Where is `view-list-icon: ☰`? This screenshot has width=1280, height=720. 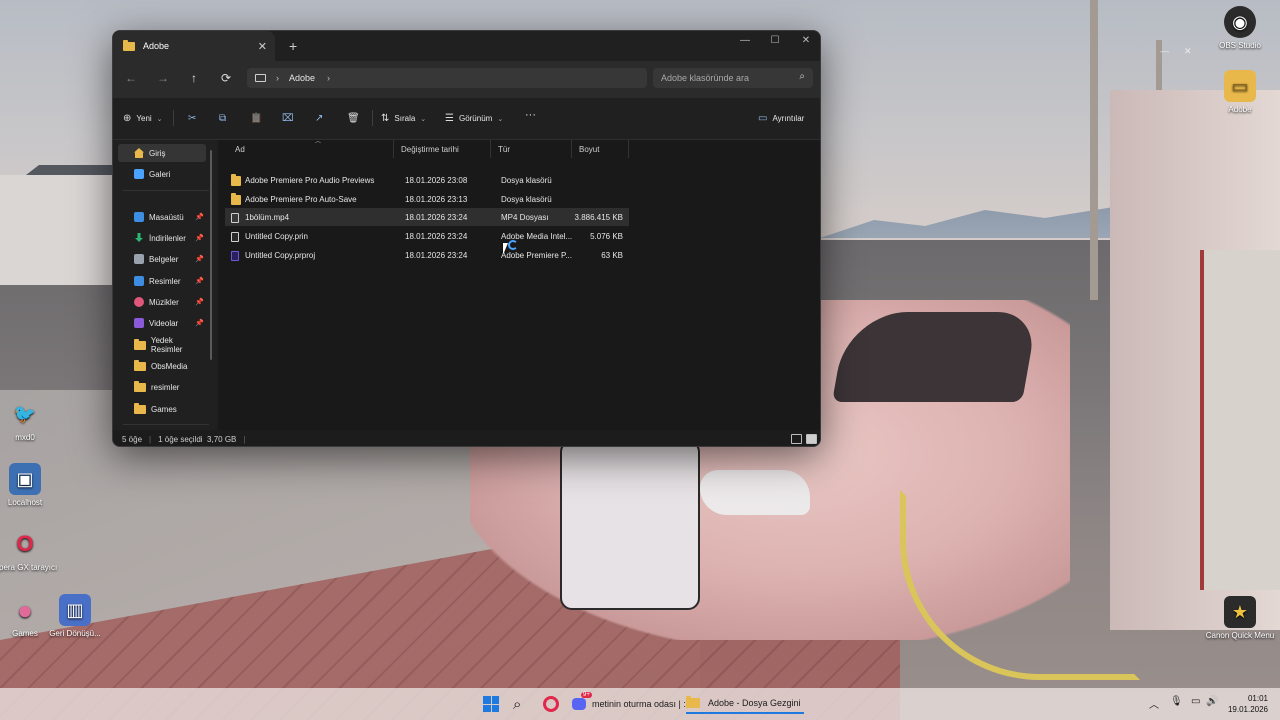
view-list-icon: ☰ is located at coordinates (449, 118).